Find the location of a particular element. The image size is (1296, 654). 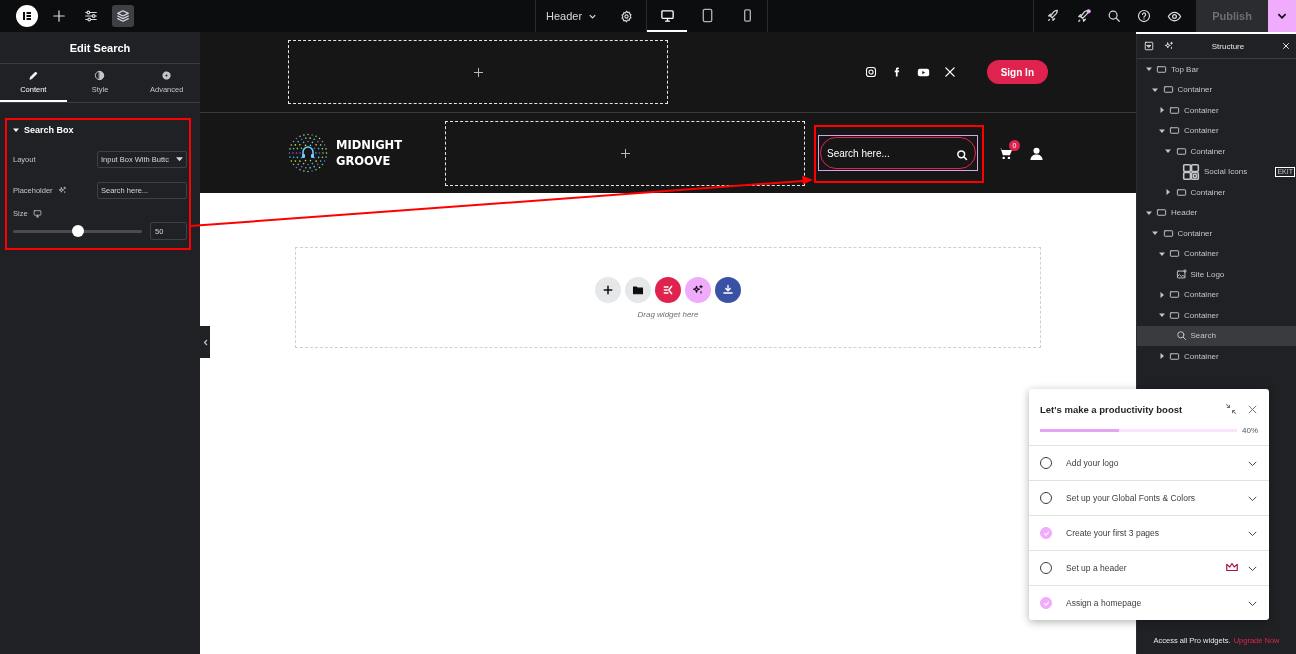

settings-icon is located at coordinates (627, 16).